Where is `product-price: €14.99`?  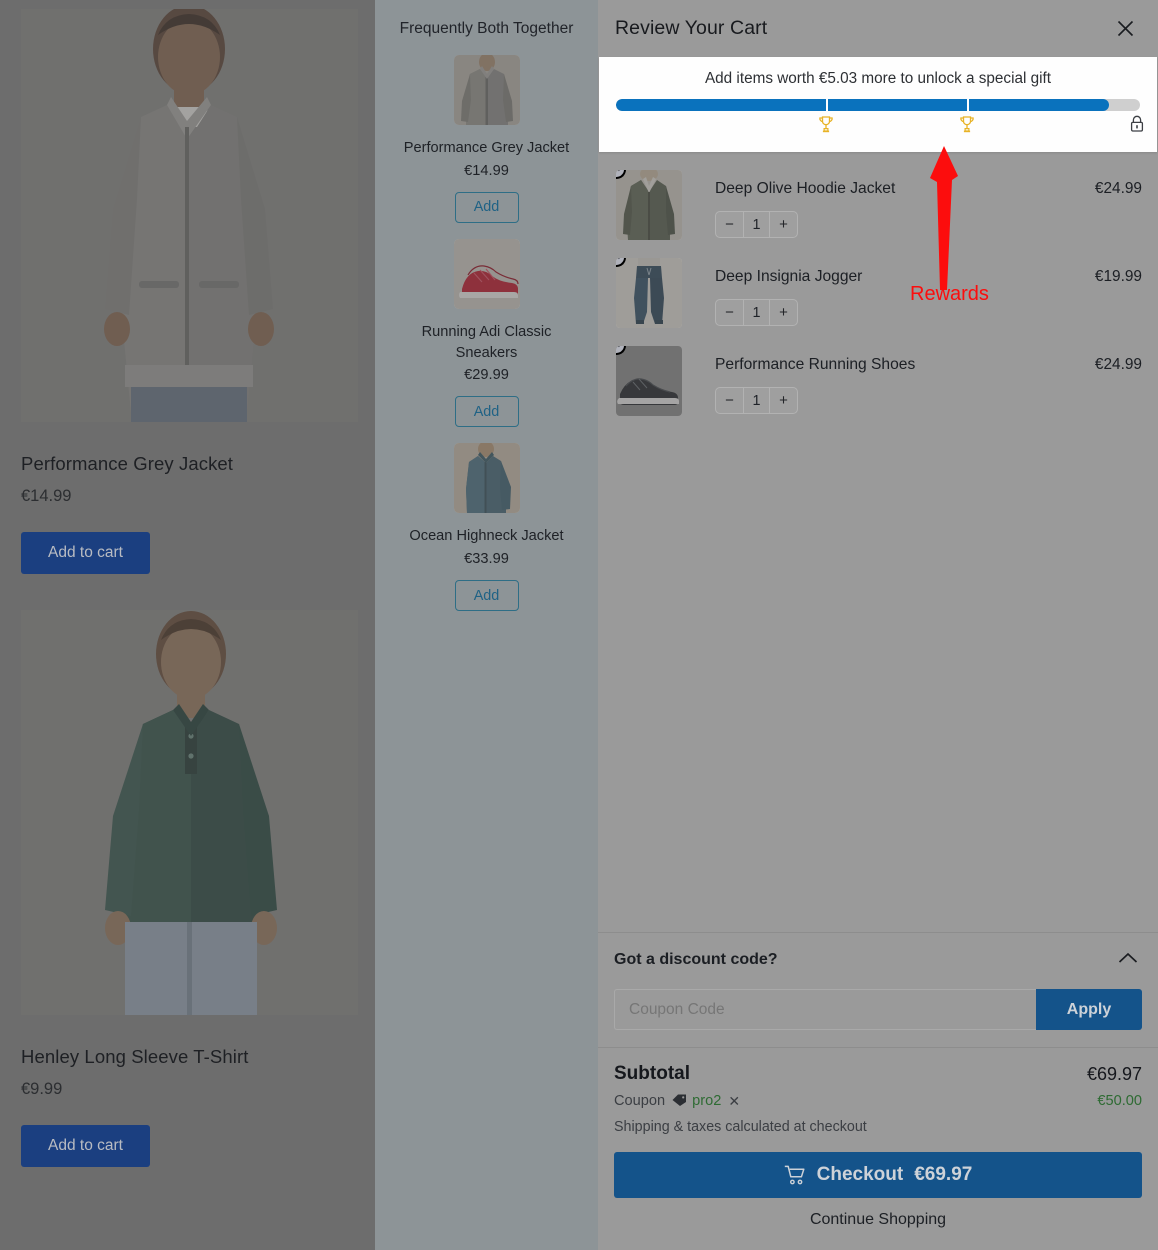
product-price: €14.99 is located at coordinates (46, 496).